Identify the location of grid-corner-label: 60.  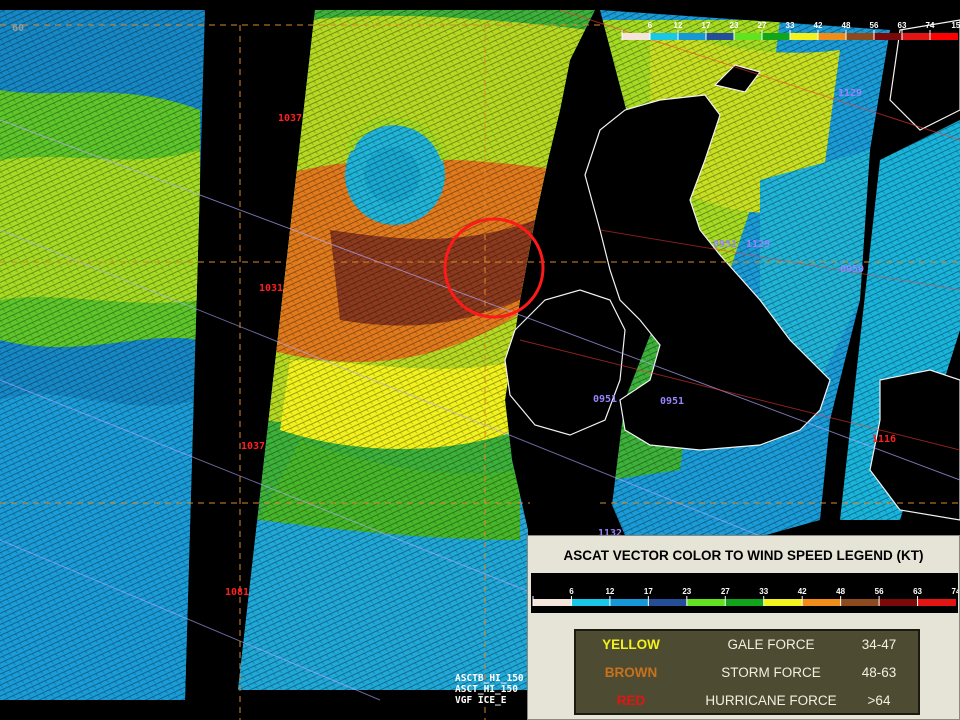
(18, 28).